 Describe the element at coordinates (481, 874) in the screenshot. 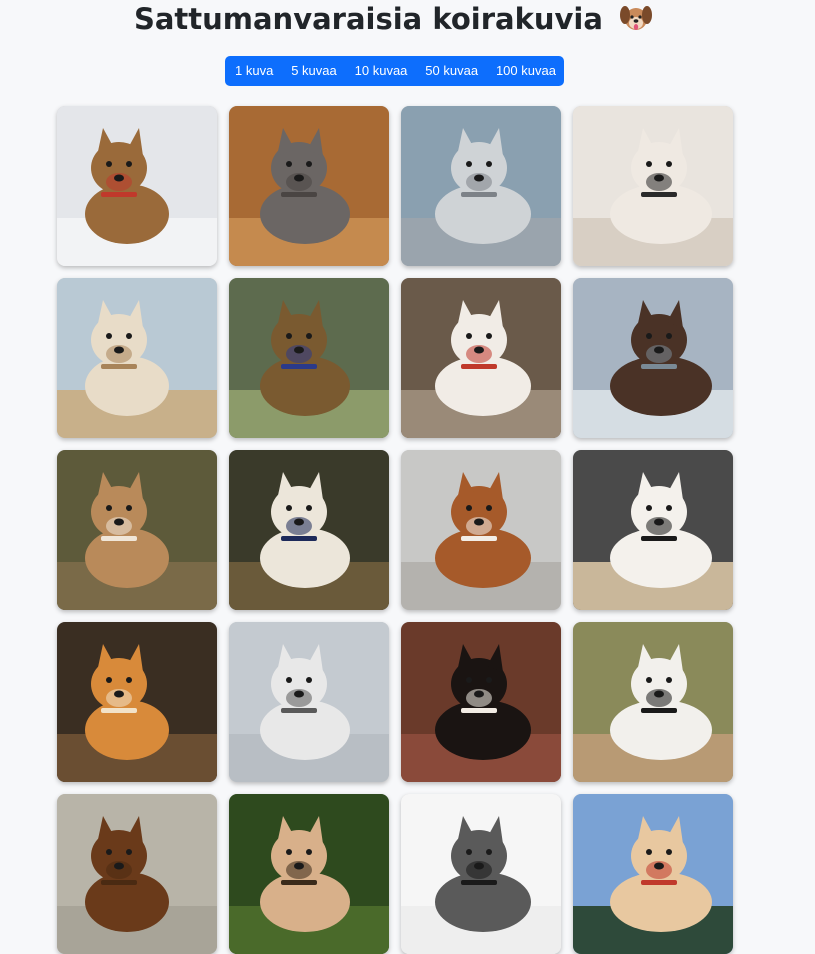

I see `dog-image-keeshond` at that location.